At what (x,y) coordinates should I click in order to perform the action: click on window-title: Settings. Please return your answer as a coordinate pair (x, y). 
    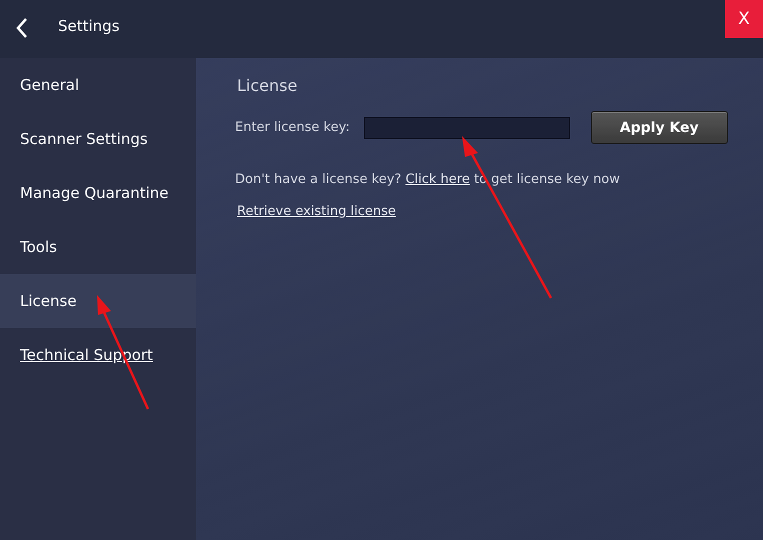
    Looking at the image, I should click on (89, 26).